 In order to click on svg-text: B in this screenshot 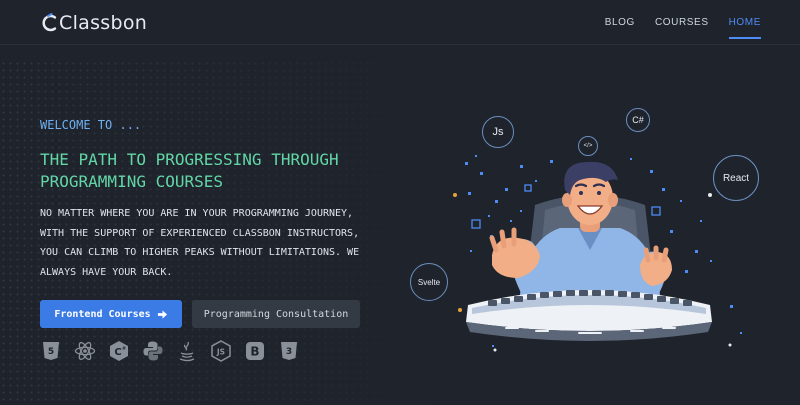, I will do `click(254, 352)`.